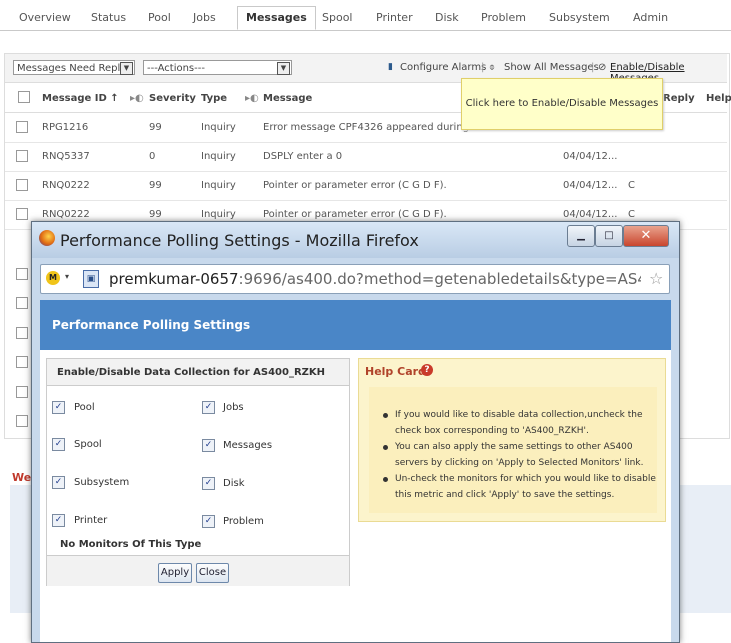 The image size is (731, 643). Describe the element at coordinates (650, 17) in the screenshot. I see `tab-admin: Admin` at that location.